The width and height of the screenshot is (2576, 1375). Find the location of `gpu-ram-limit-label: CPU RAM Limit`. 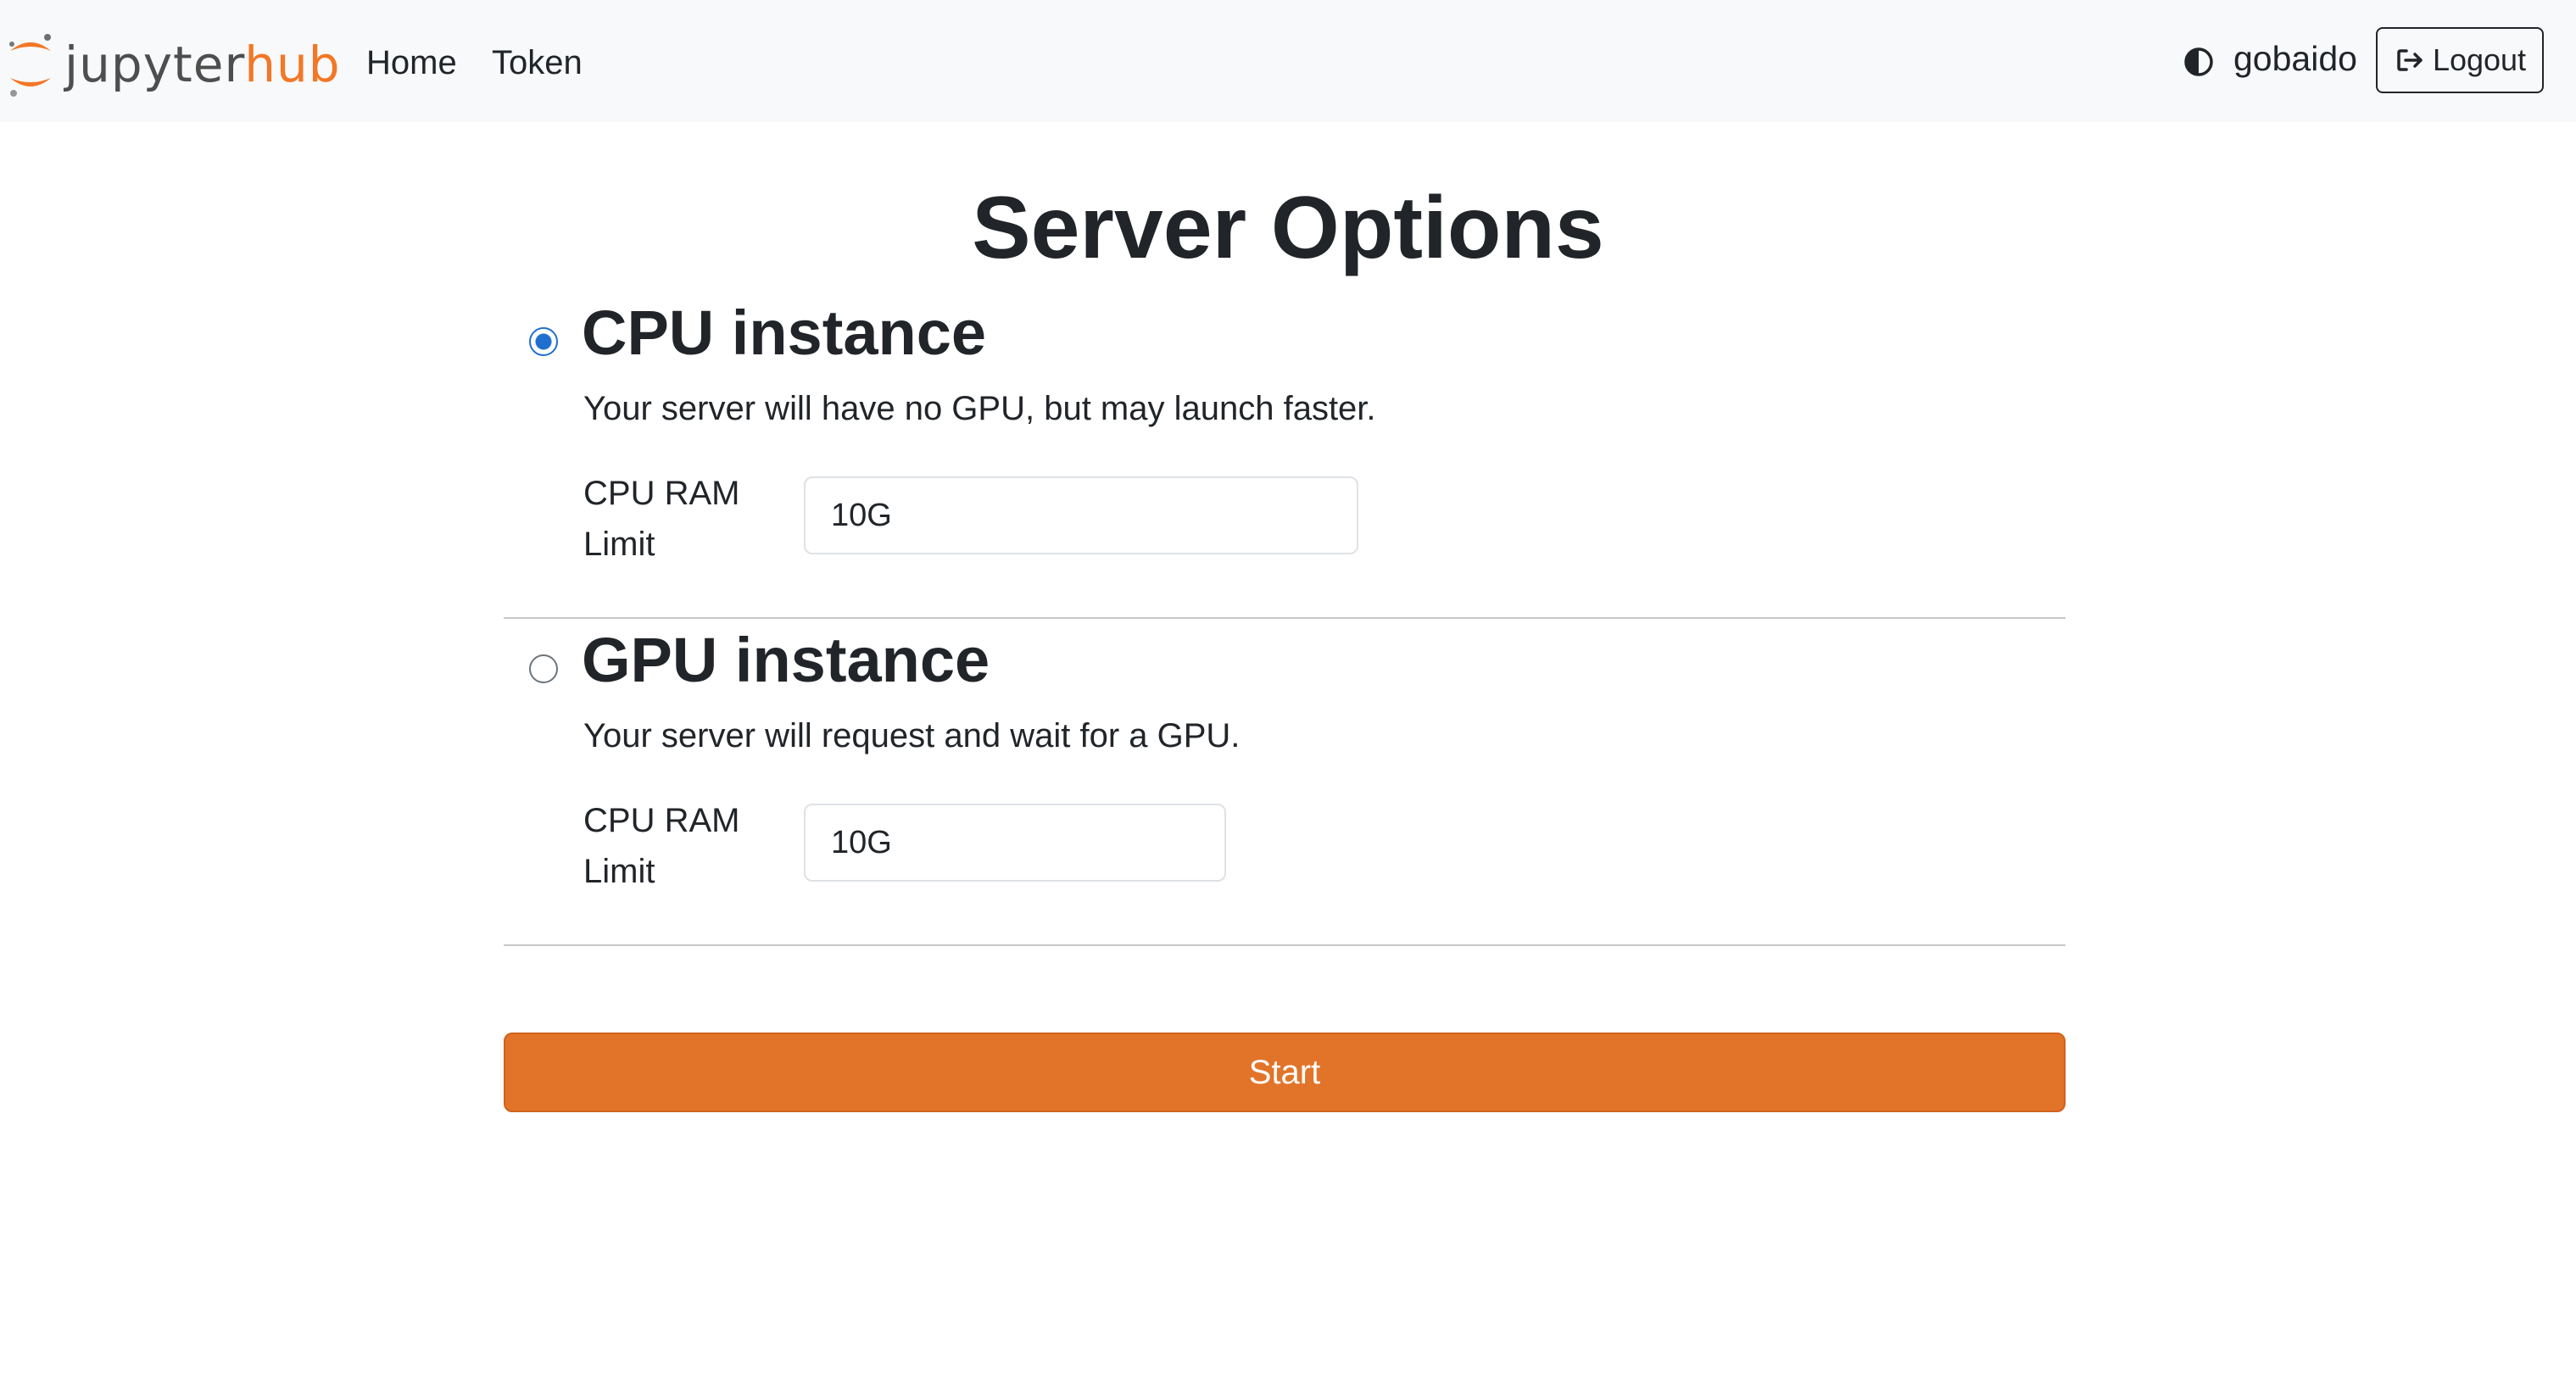

gpu-ram-limit-label: CPU RAM Limit is located at coordinates (668, 846).